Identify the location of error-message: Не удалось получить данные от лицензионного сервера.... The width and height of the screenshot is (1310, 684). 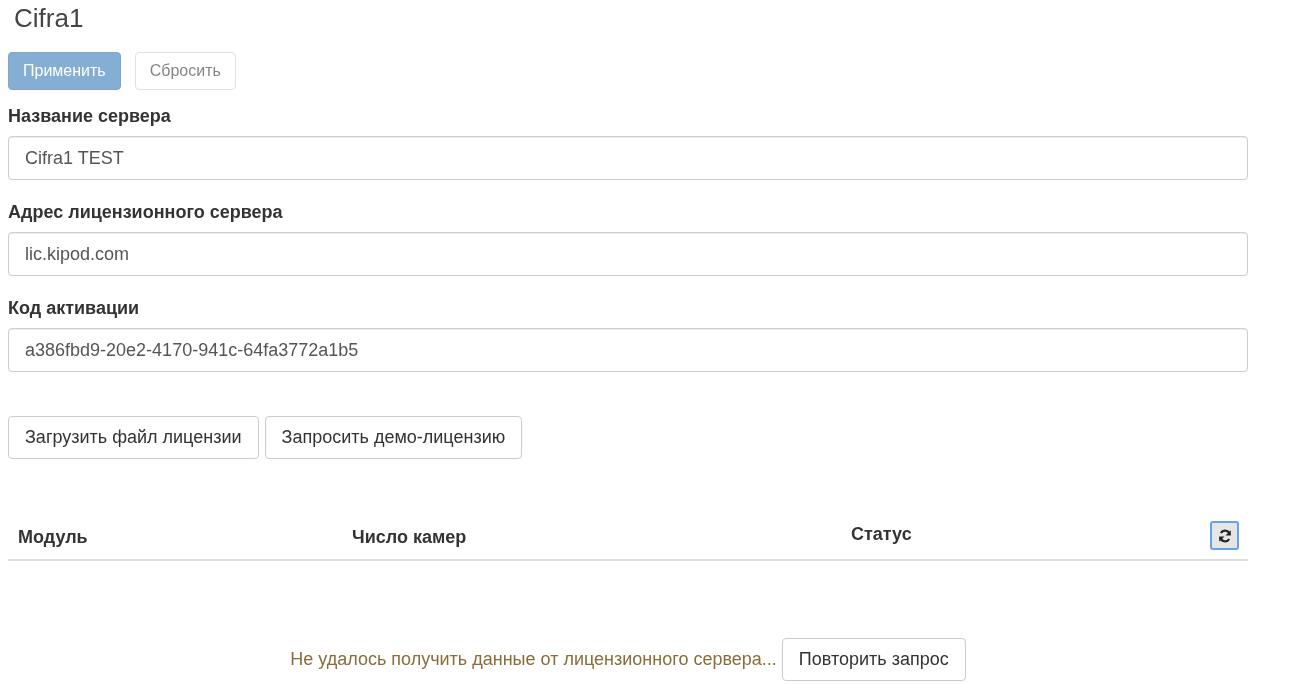
(533, 659).